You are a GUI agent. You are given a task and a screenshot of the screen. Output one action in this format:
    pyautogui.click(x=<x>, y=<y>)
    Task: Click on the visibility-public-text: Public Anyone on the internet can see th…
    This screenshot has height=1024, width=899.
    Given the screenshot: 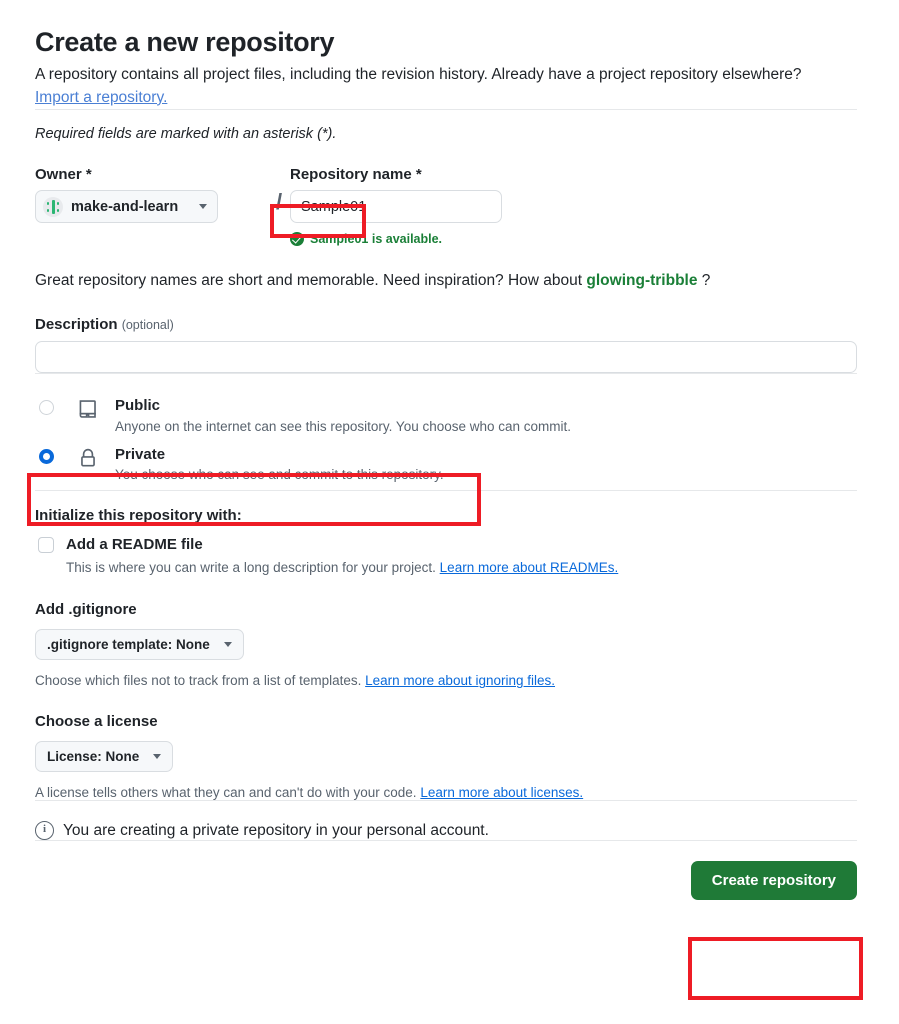 What is the action you would take?
    pyautogui.click(x=343, y=416)
    